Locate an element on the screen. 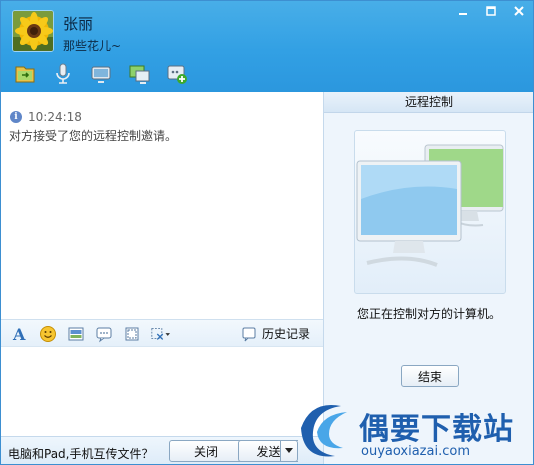 This screenshot has width=534, height=465. screenshot-icon is located at coordinates (160, 334).